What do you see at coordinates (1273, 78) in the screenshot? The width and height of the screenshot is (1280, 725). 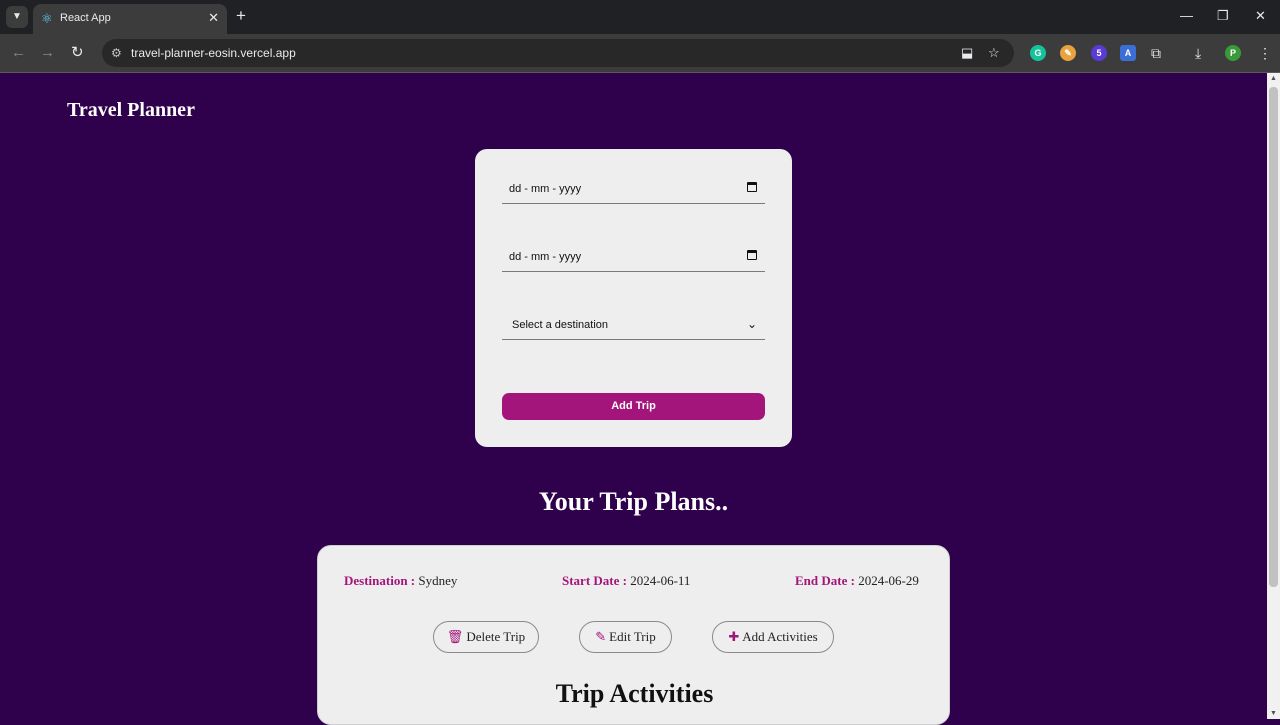 I see `scroll-up-icon: ▲` at bounding box center [1273, 78].